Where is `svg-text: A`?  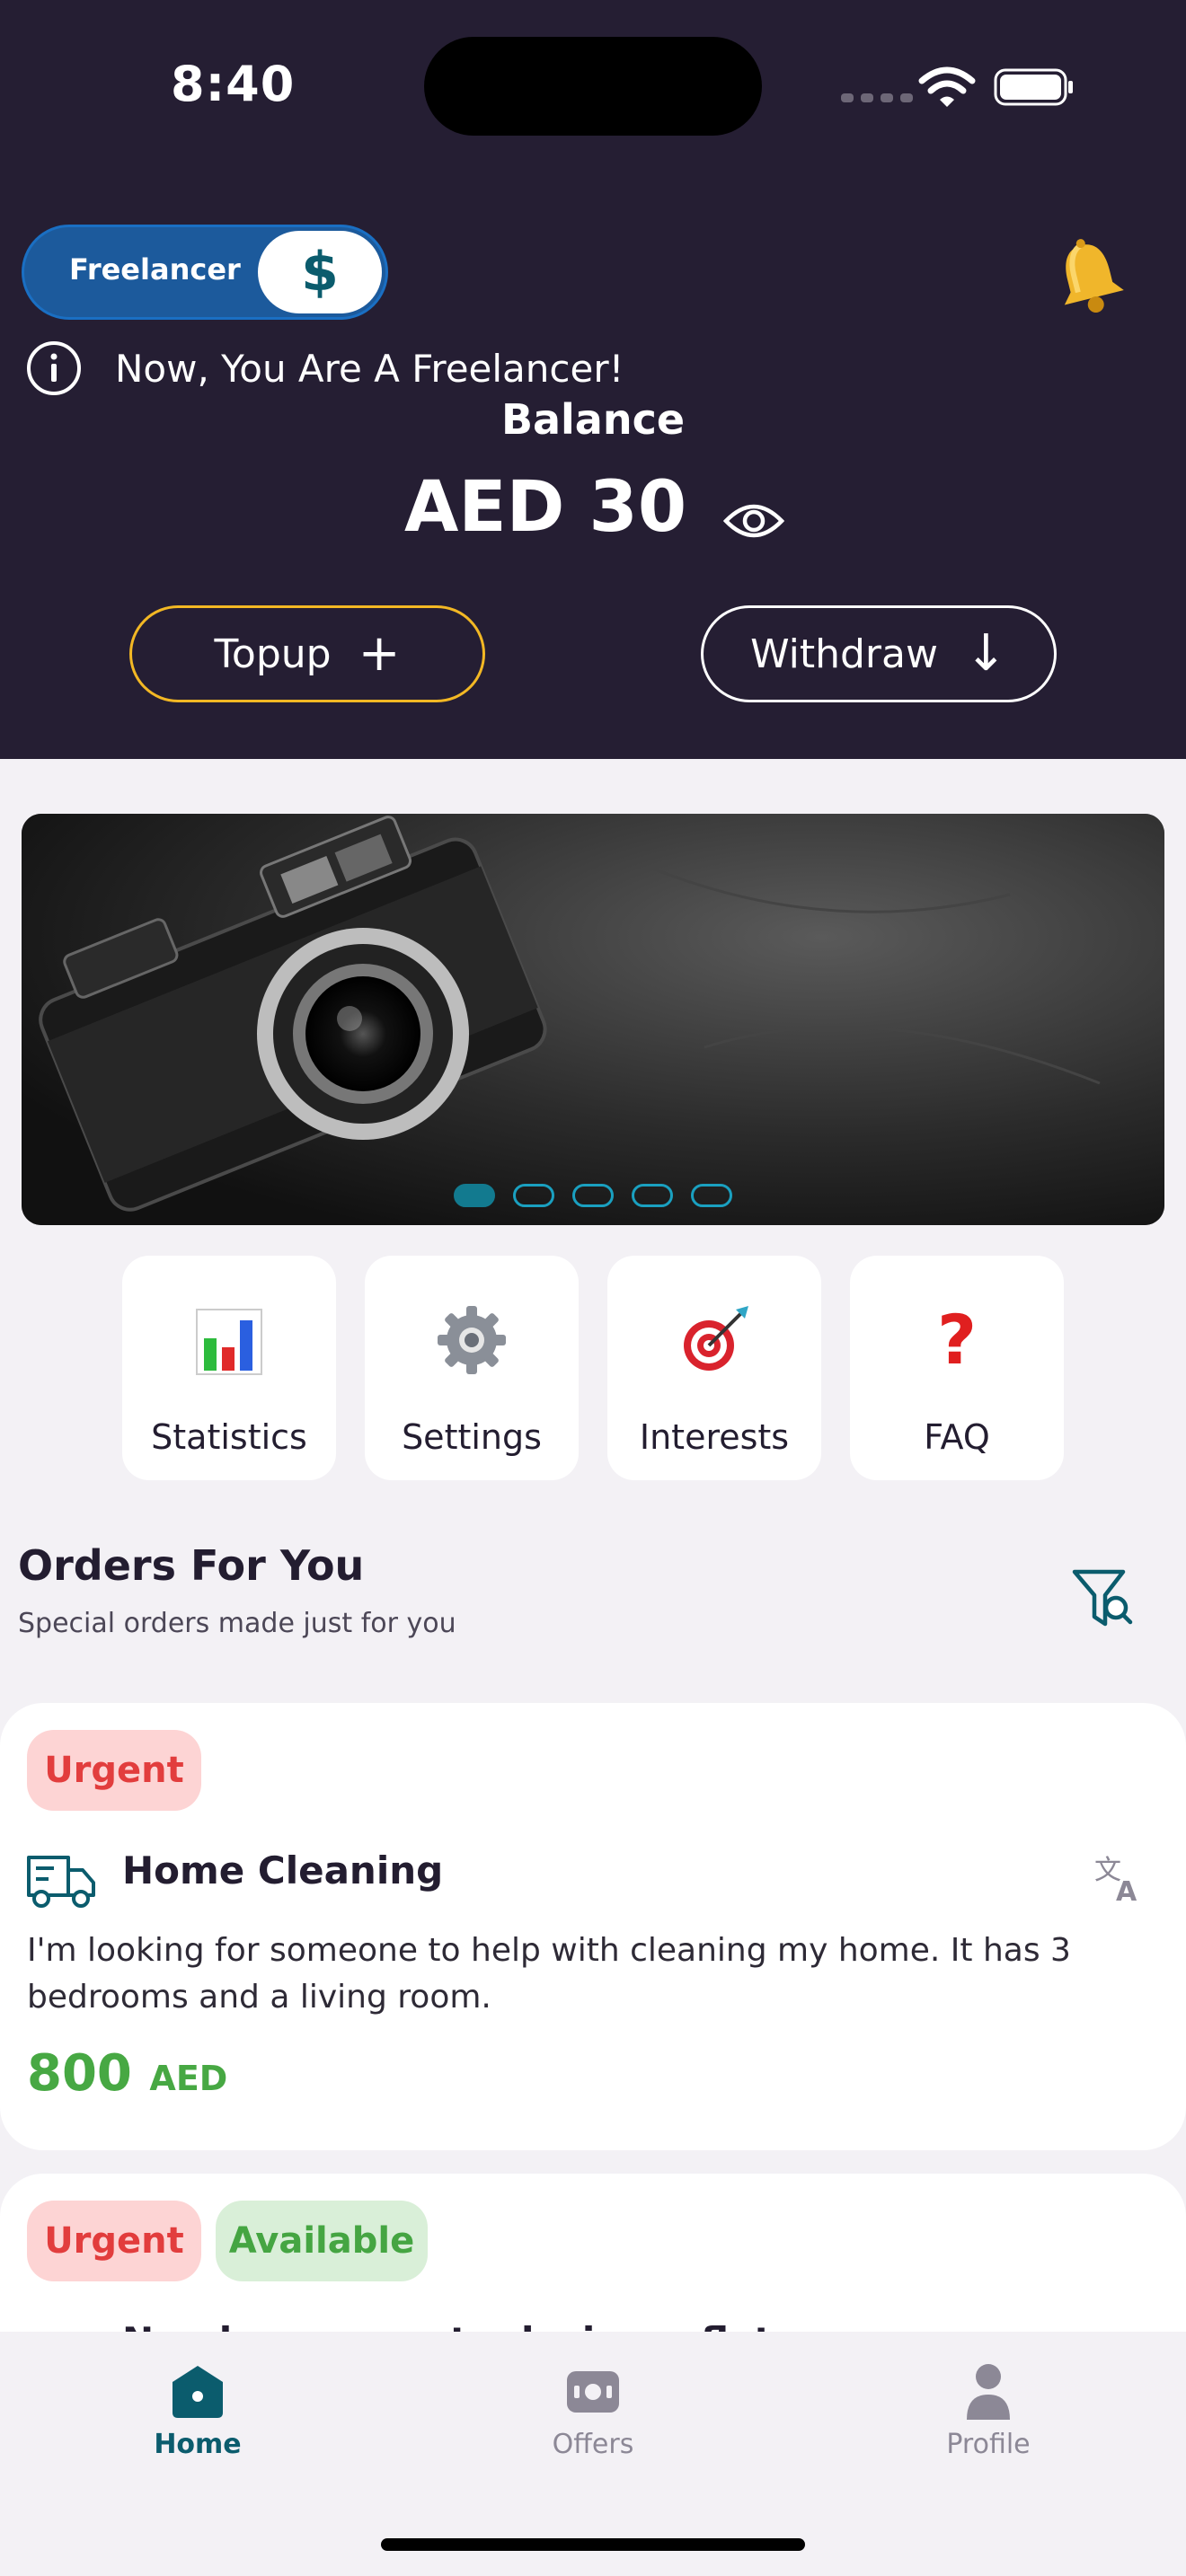 svg-text: A is located at coordinates (1126, 1890).